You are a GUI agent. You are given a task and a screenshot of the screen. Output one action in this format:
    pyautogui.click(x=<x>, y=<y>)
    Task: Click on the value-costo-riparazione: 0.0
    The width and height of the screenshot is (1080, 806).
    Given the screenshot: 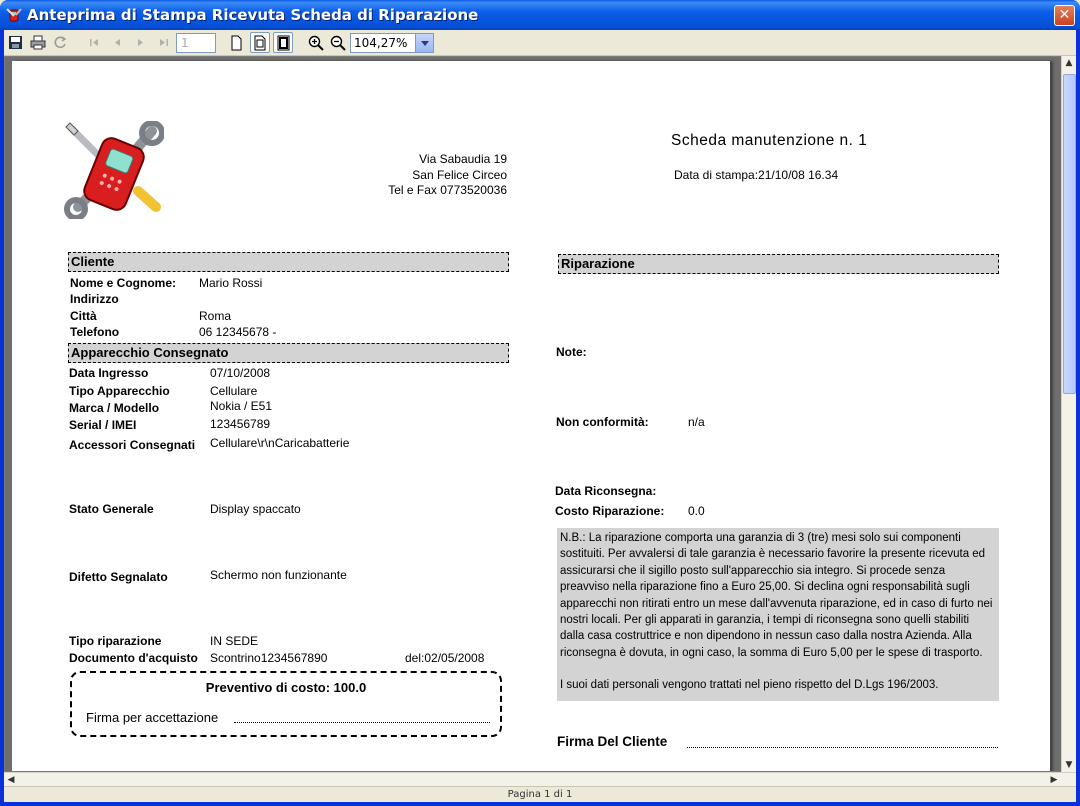 What is the action you would take?
    pyautogui.click(x=696, y=511)
    